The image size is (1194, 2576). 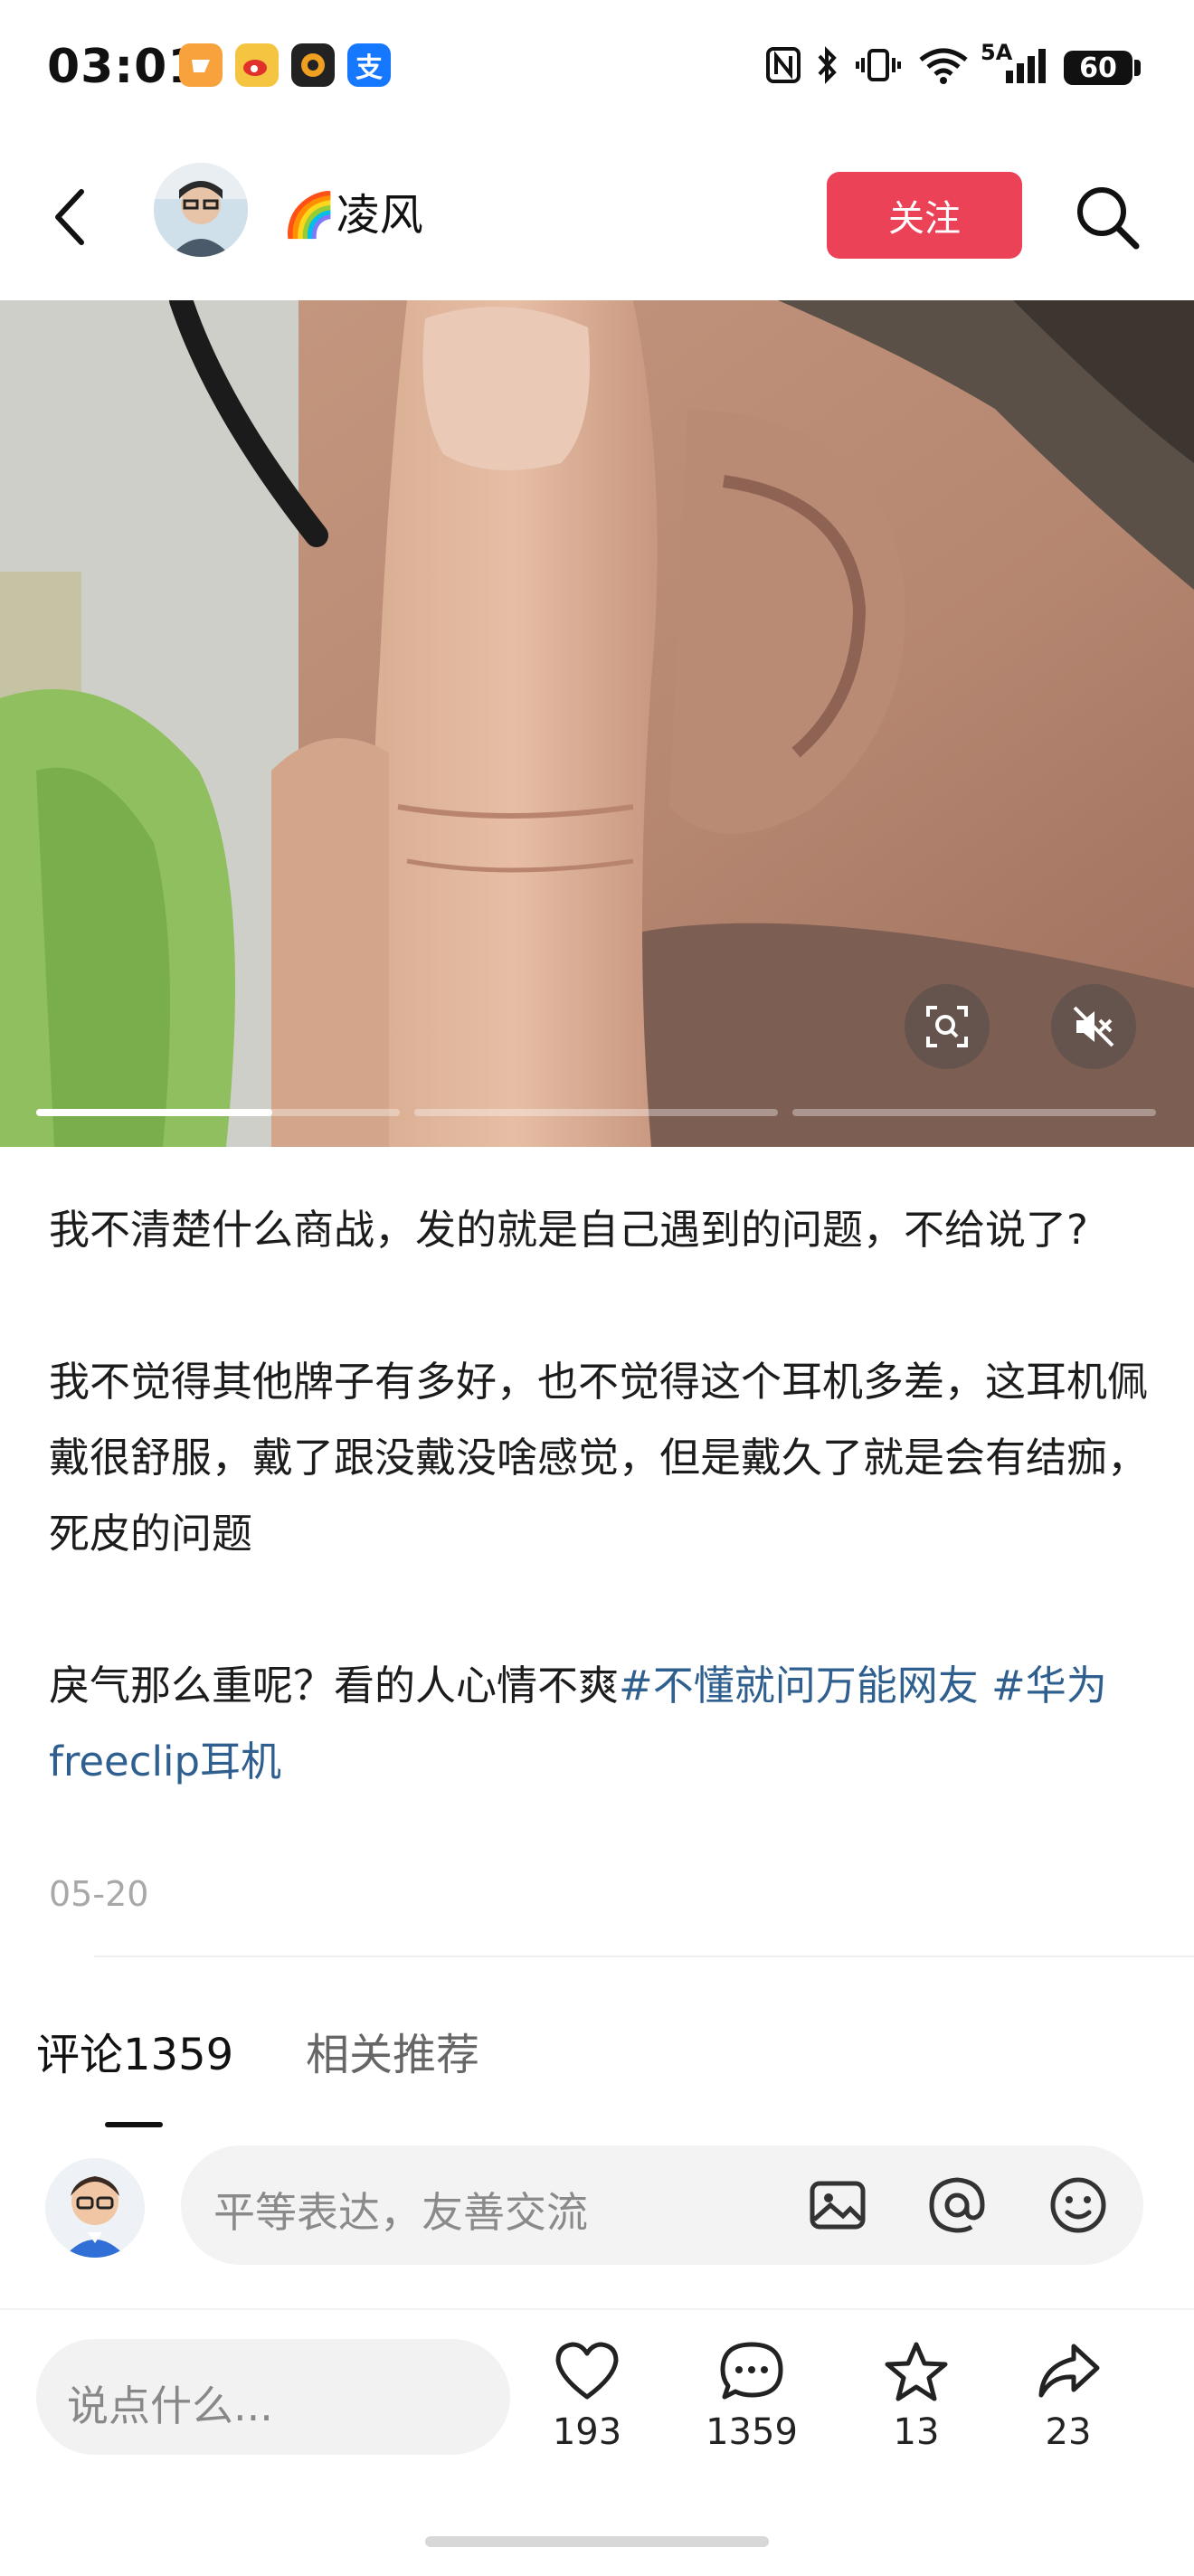 I want to click on home-indicator, so click(x=597, y=2541).